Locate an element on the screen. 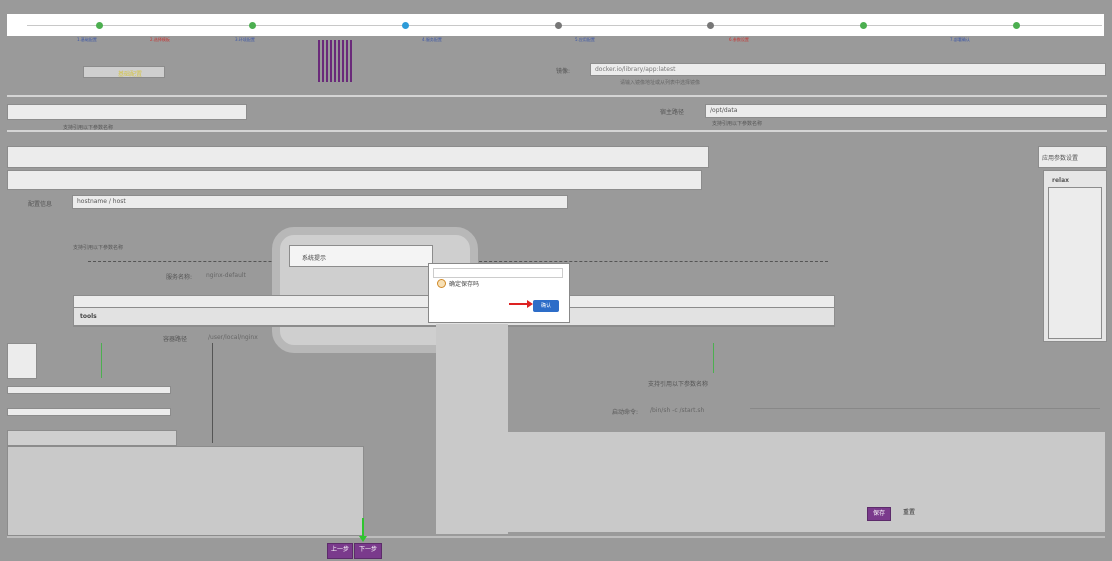 Image resolution: width=1112 pixels, height=561 pixels. step-label-1: 1.基础配置 is located at coordinates (87, 40).